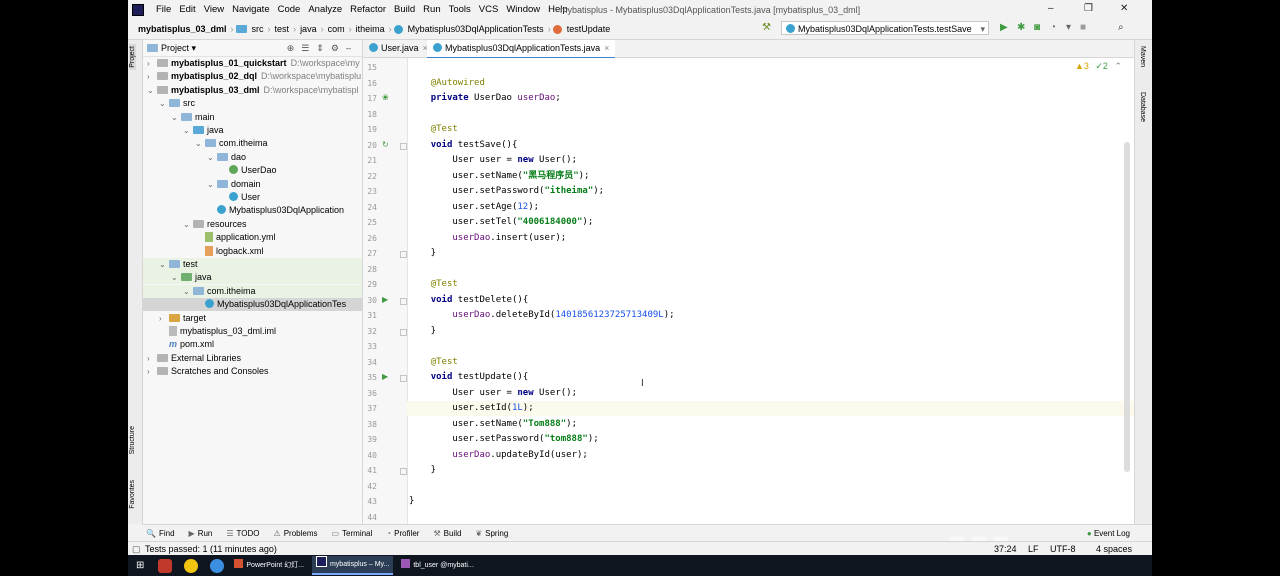 This screenshot has width=1280, height=576. I want to click on menu-edit: Edit, so click(187, 9).